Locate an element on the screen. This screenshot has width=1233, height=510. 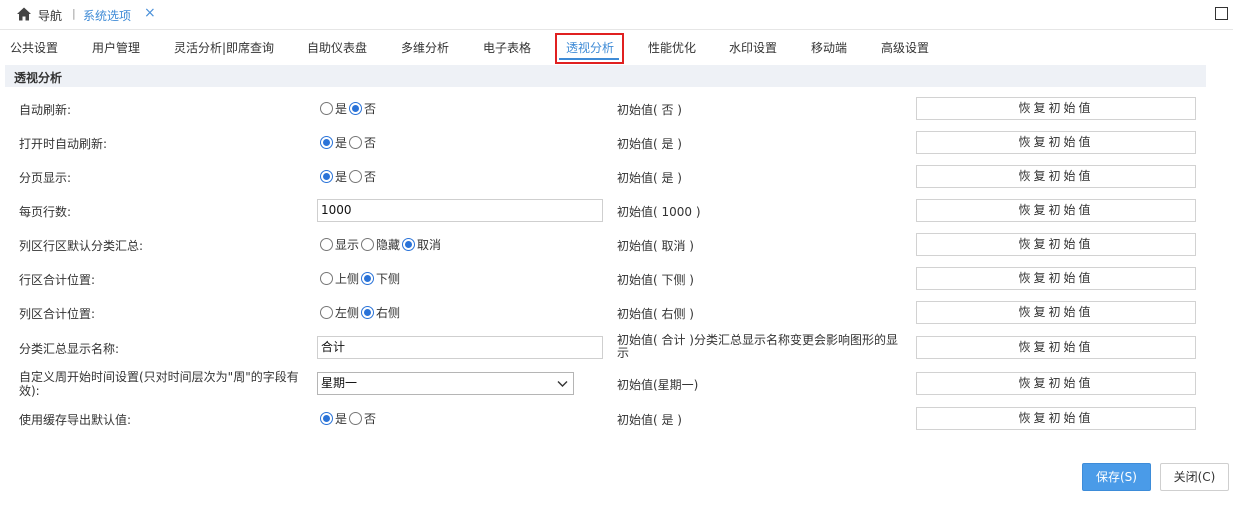
cancel-option-label: 取消 is located at coordinates (429, 245).